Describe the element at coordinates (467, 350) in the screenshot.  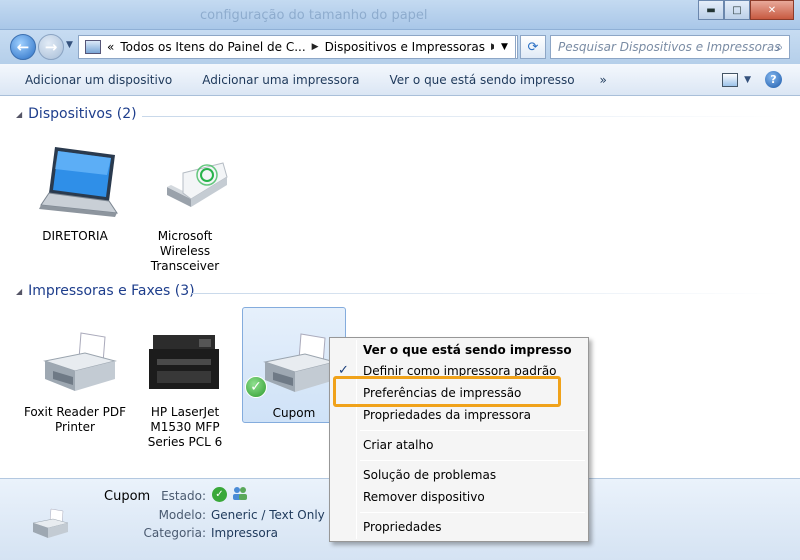
I see `menu-item-see-whats-printing: Ver o que está sendo impresso` at that location.